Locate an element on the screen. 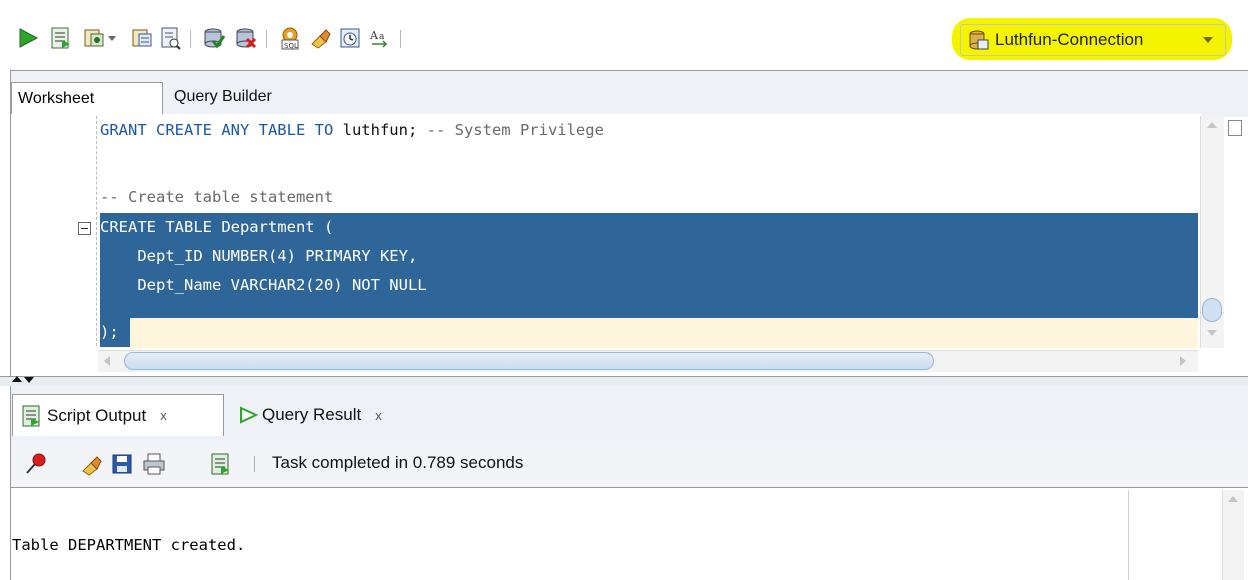  sql-history-button is located at coordinates (350, 38).